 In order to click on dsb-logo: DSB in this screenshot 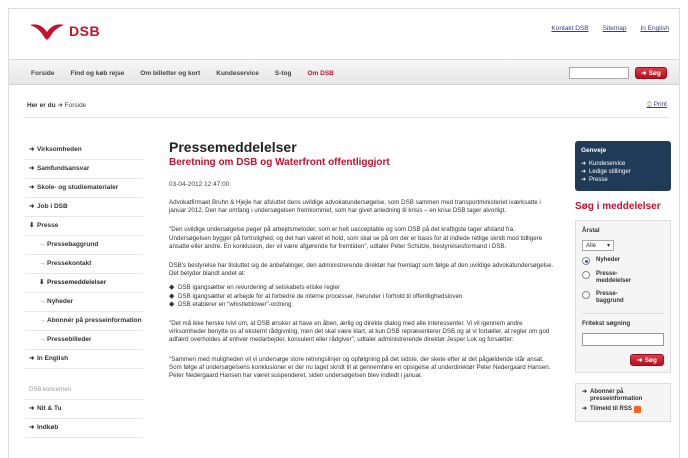, I will do `click(69, 31)`.